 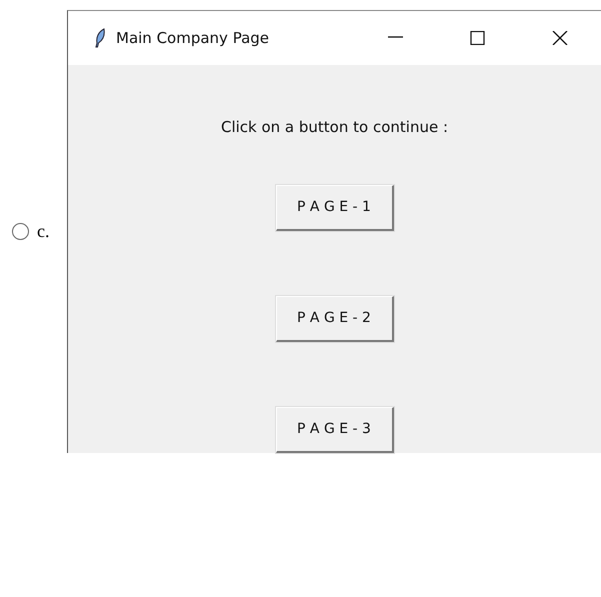 I want to click on prompt-text: Click on a button to continue :, so click(x=334, y=127).